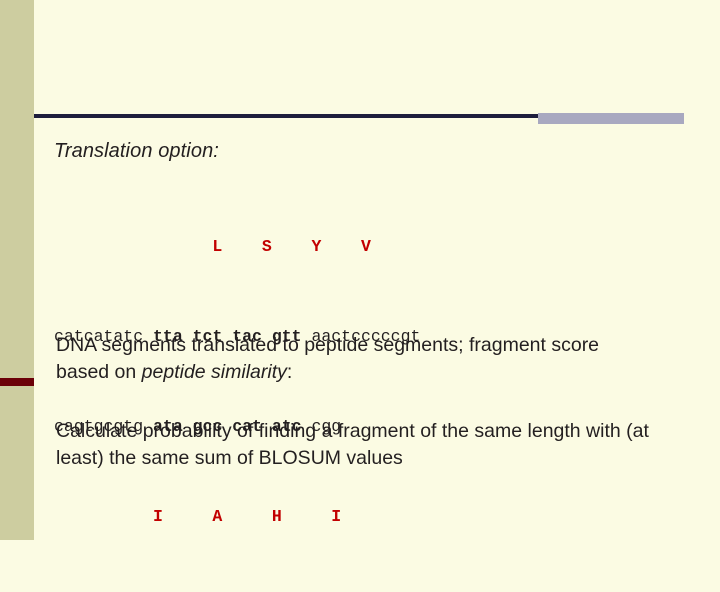 The height and width of the screenshot is (592, 720). What do you see at coordinates (136, 151) in the screenshot?
I see `slide-heading: Translation option:` at bounding box center [136, 151].